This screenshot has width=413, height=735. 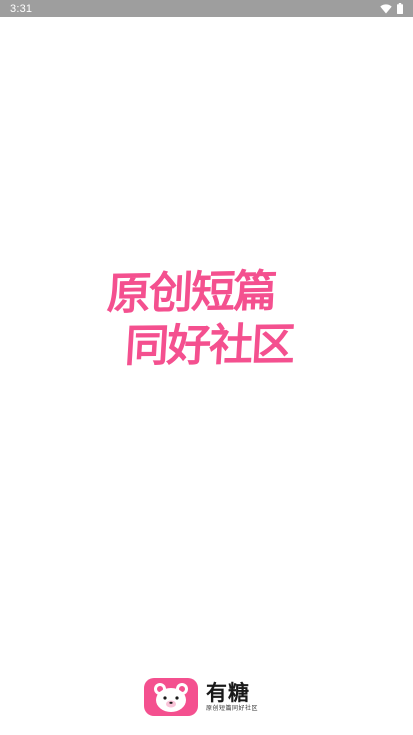 What do you see at coordinates (386, 8) in the screenshot?
I see `wifi-icon` at bounding box center [386, 8].